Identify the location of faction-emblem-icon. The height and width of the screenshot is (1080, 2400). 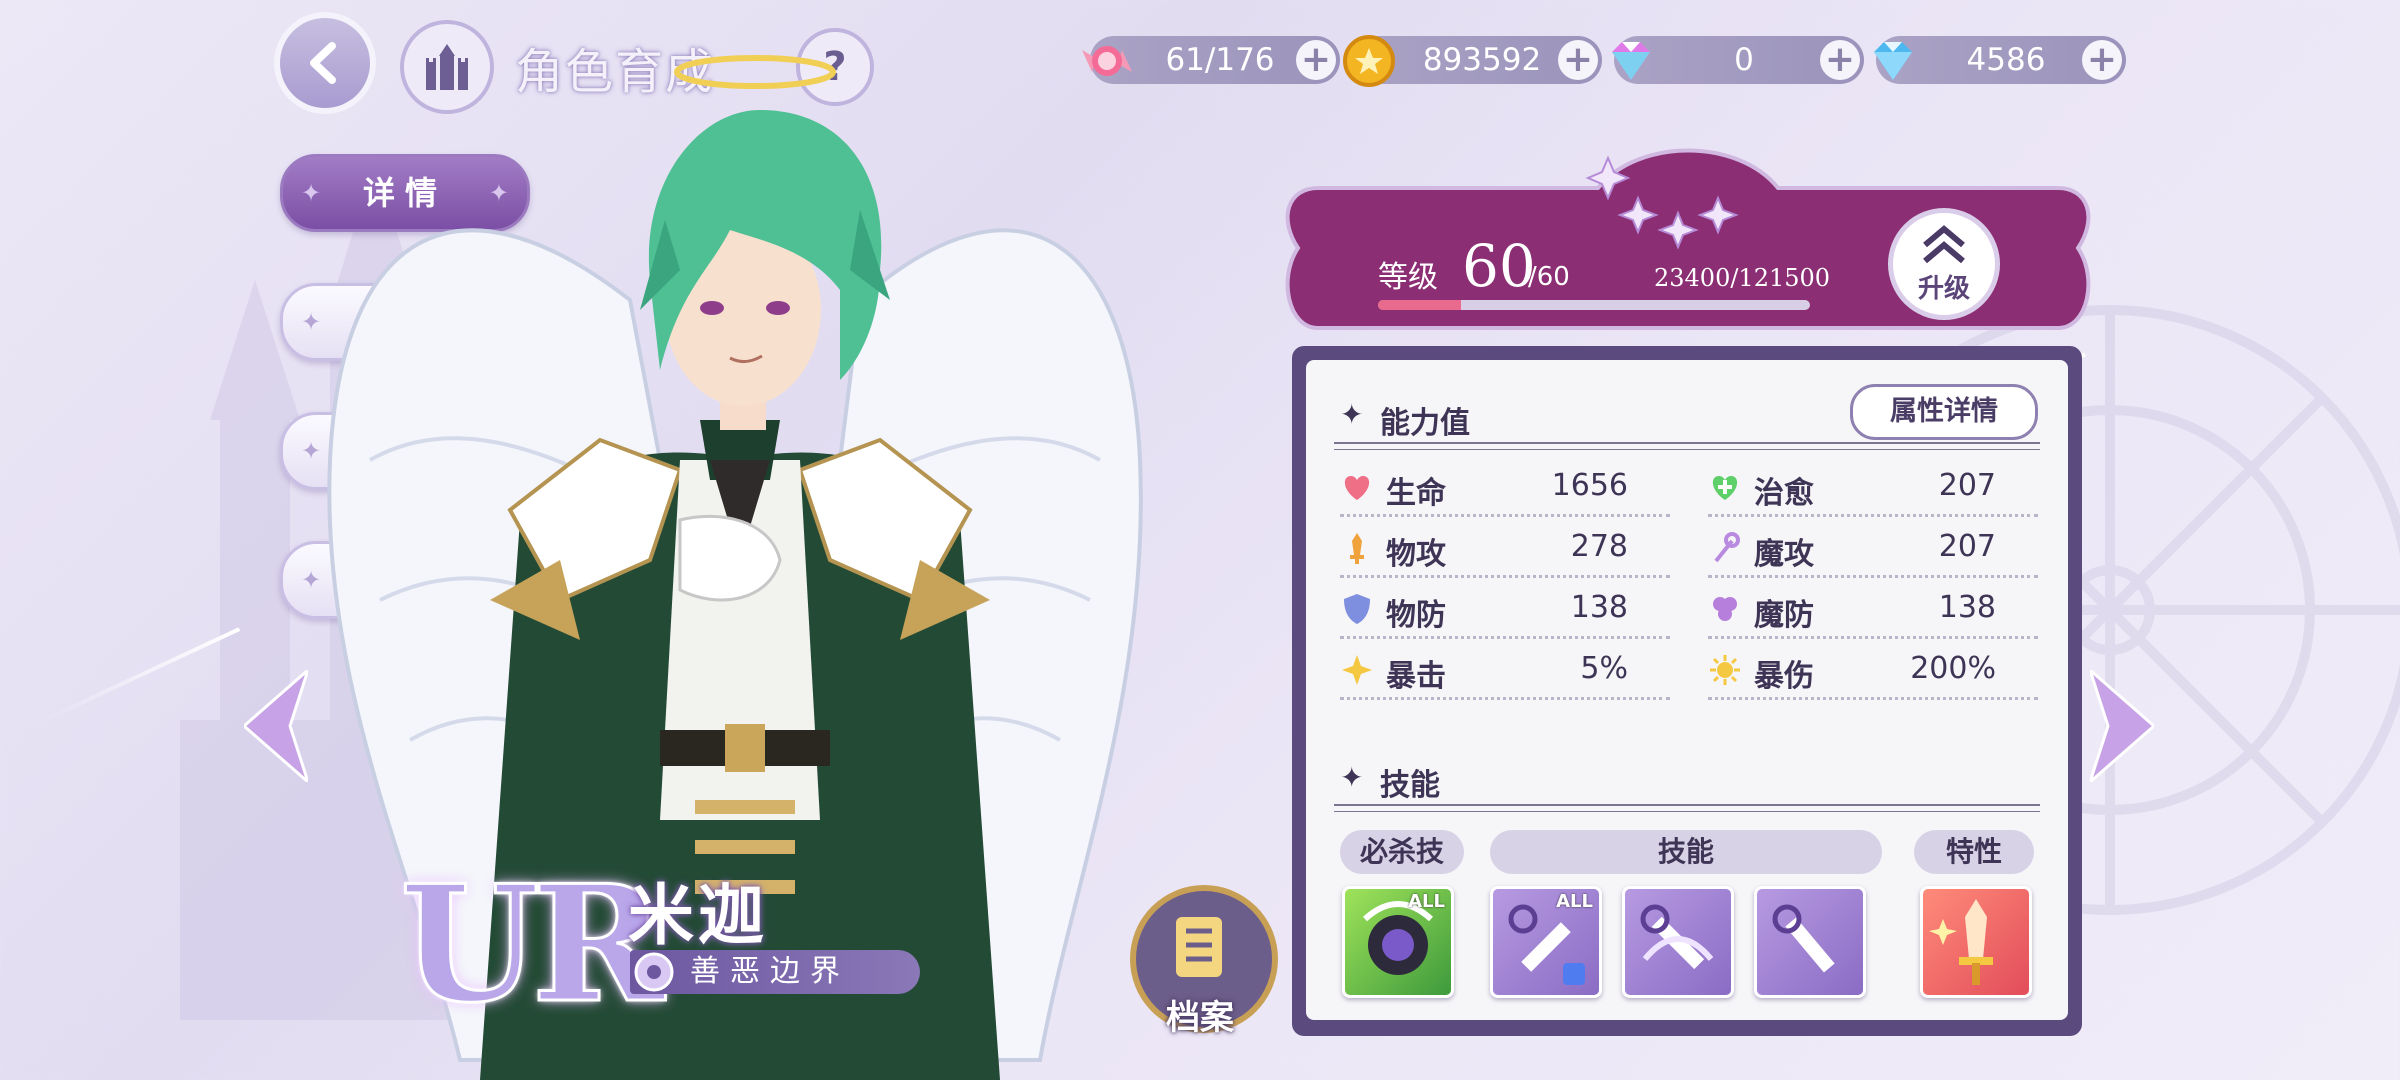
(654, 972).